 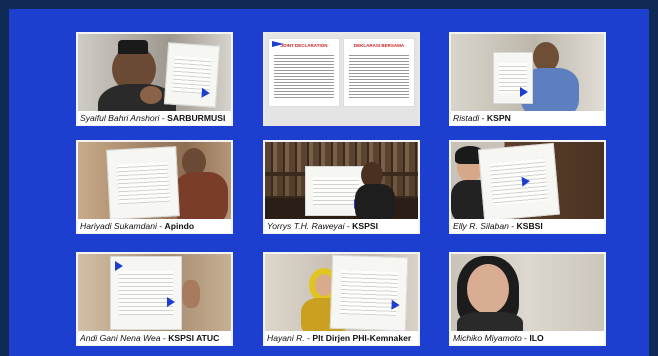 What do you see at coordinates (487, 338) in the screenshot?
I see `participant-name: Michiko Miyamoto` at bounding box center [487, 338].